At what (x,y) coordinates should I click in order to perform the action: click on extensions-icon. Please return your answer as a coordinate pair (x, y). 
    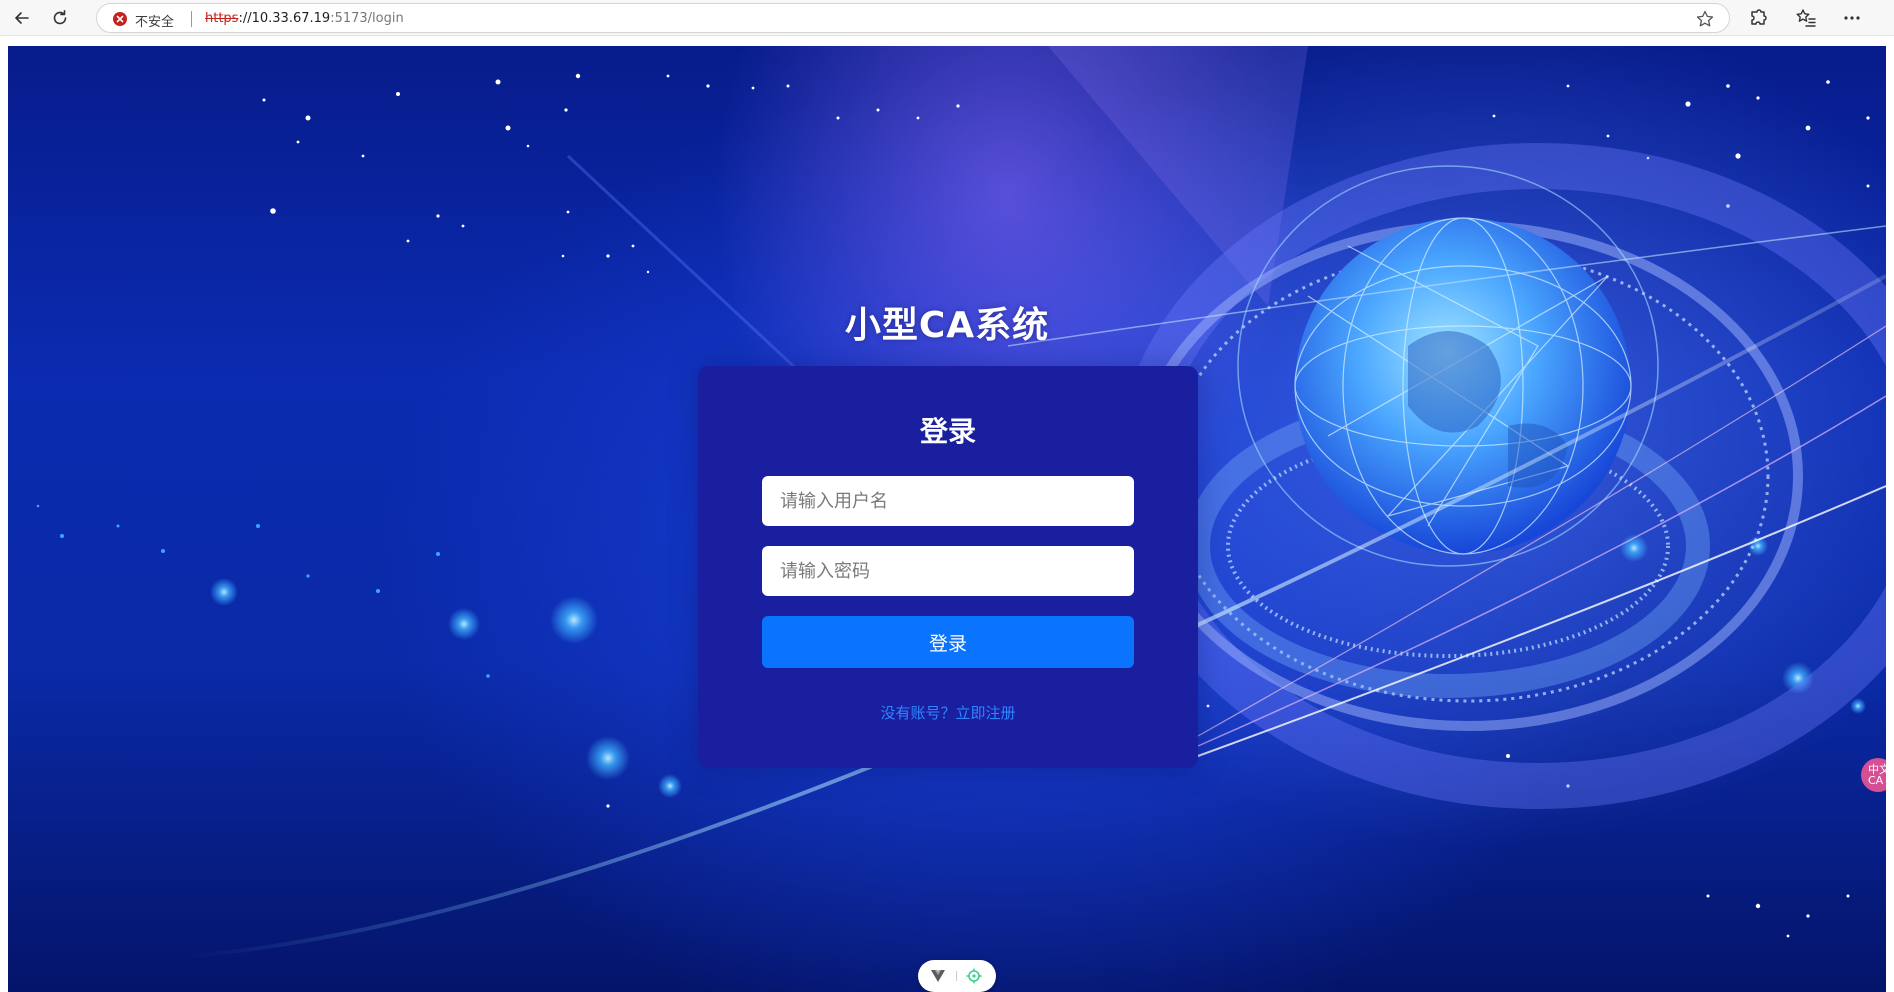
    Looking at the image, I should click on (1758, 18).